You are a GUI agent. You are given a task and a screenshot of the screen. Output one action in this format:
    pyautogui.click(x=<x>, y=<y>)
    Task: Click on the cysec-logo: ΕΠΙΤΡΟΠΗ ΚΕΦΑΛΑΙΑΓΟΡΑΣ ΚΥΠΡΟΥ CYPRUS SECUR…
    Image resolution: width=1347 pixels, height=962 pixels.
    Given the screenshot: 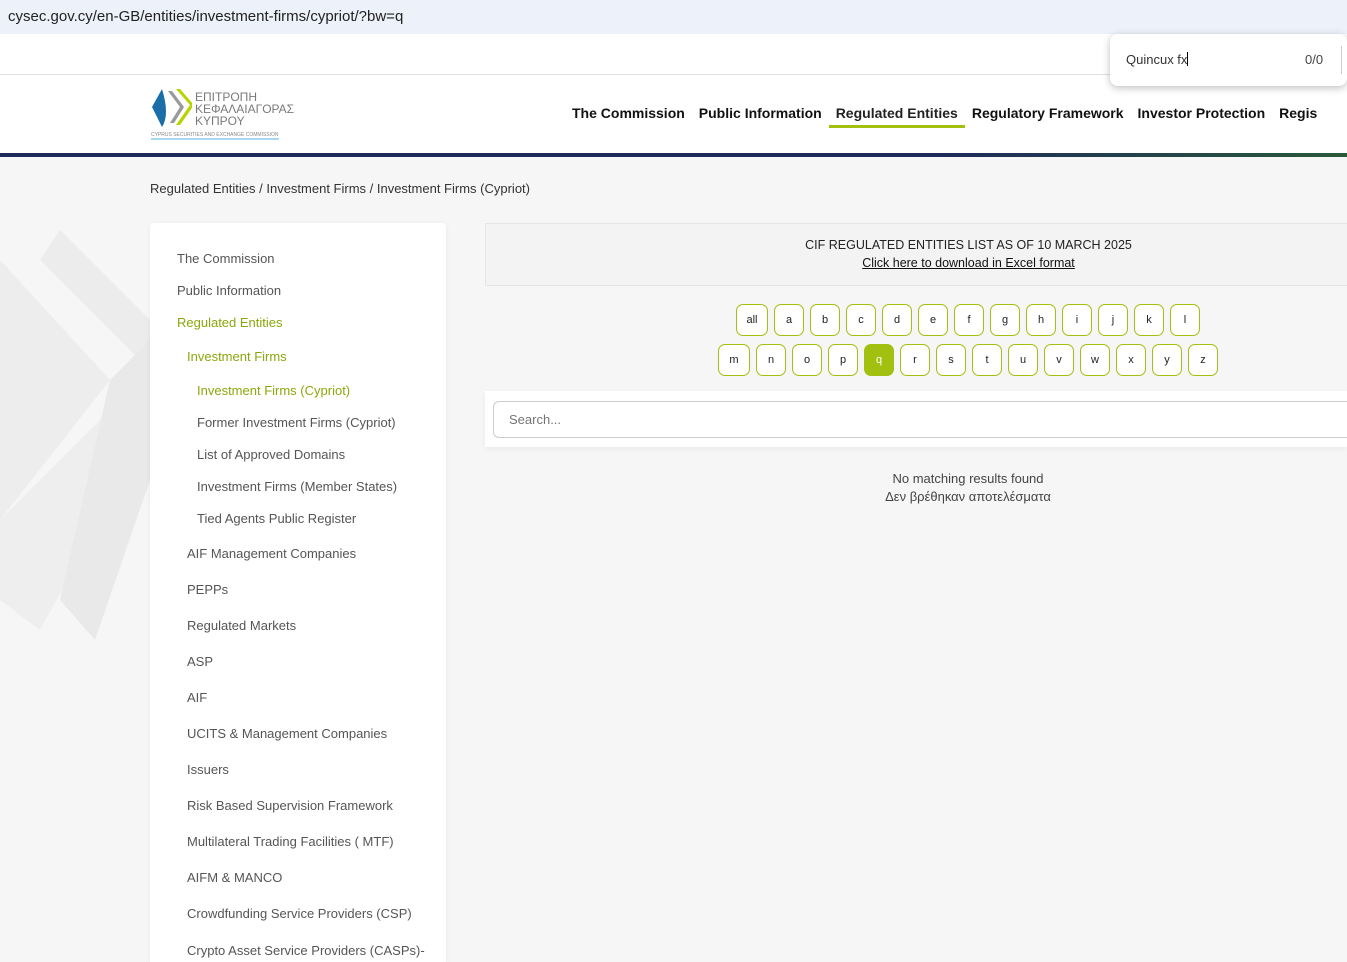 What is the action you would take?
    pyautogui.click(x=225, y=114)
    